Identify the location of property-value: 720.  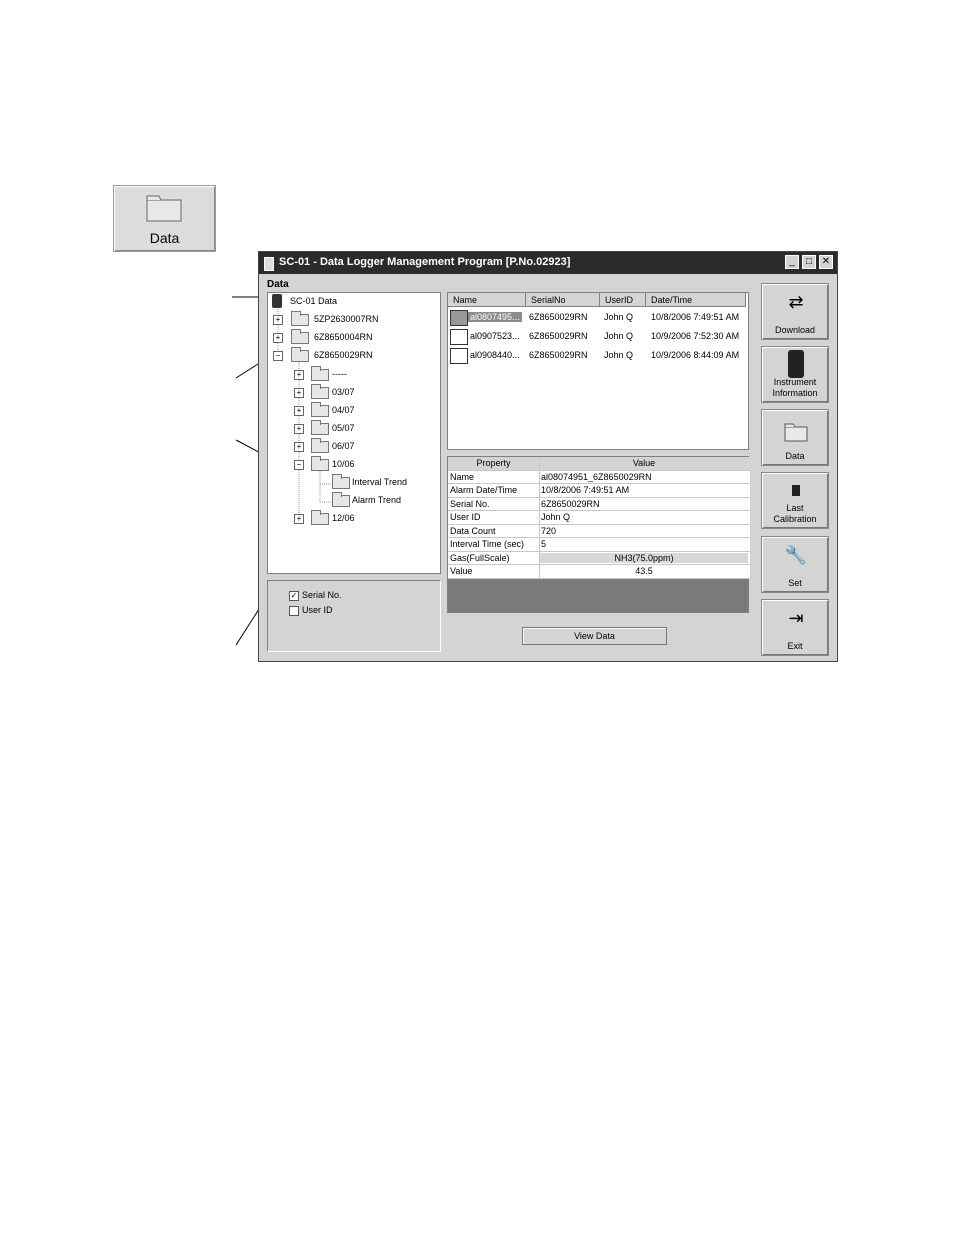
(549, 530).